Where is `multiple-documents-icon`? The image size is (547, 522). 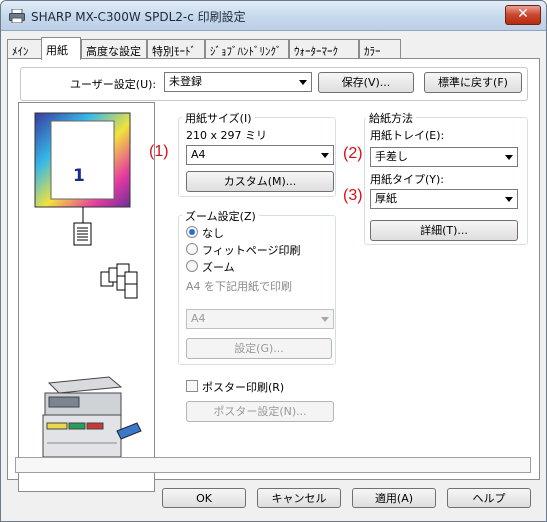
multiple-documents-icon is located at coordinates (119, 281).